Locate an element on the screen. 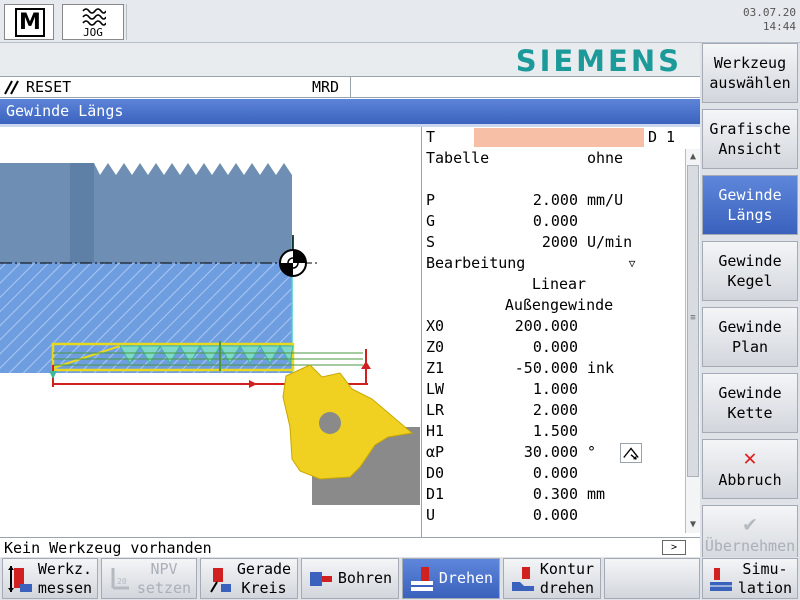  grafische-ansicht-button: Grafische Ansicht is located at coordinates (750, 139).